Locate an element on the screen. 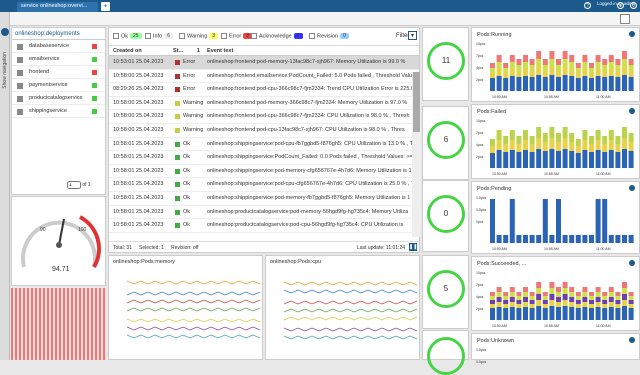  events-scrollbar is located at coordinates (416, 154).